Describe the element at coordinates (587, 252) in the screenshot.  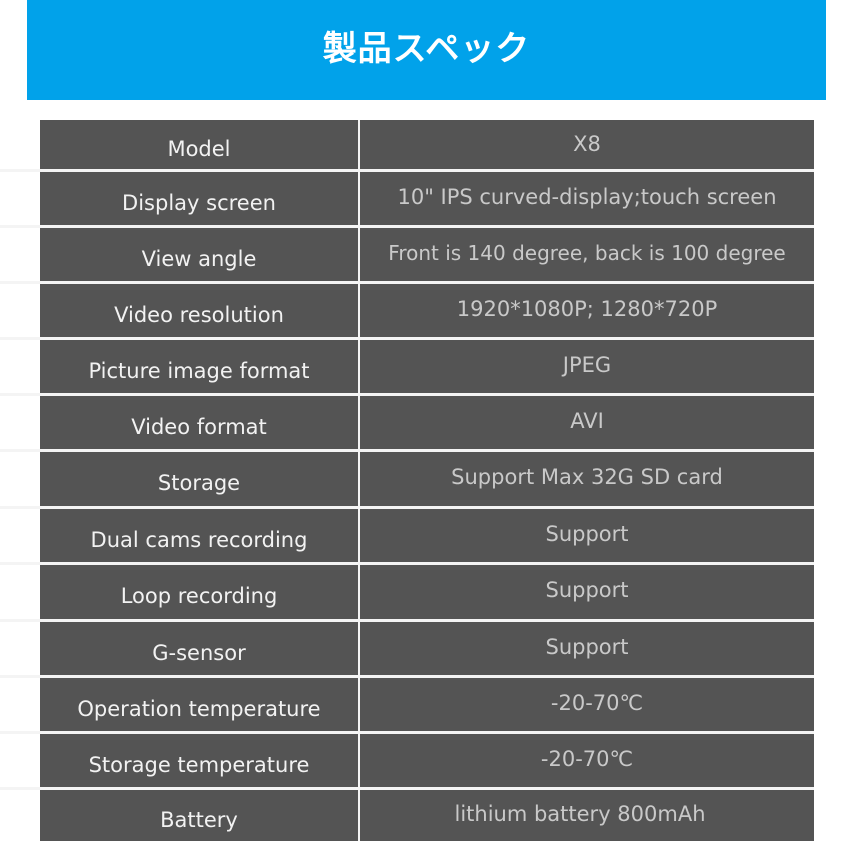
I see `spec-value: Front is 140 degree, back is 100 degree` at that location.